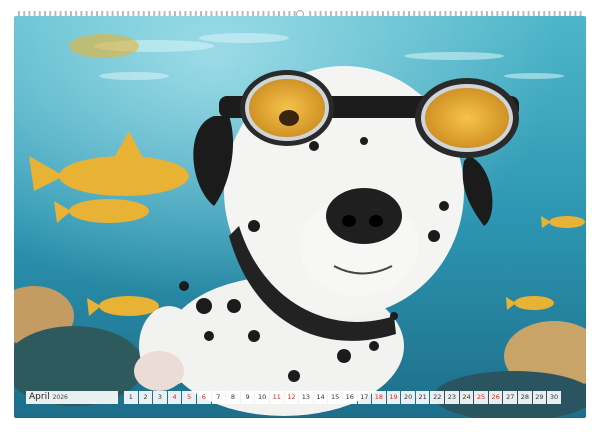 This screenshot has height=432, width=600. I want to click on day-cell: 12, so click(291, 397).